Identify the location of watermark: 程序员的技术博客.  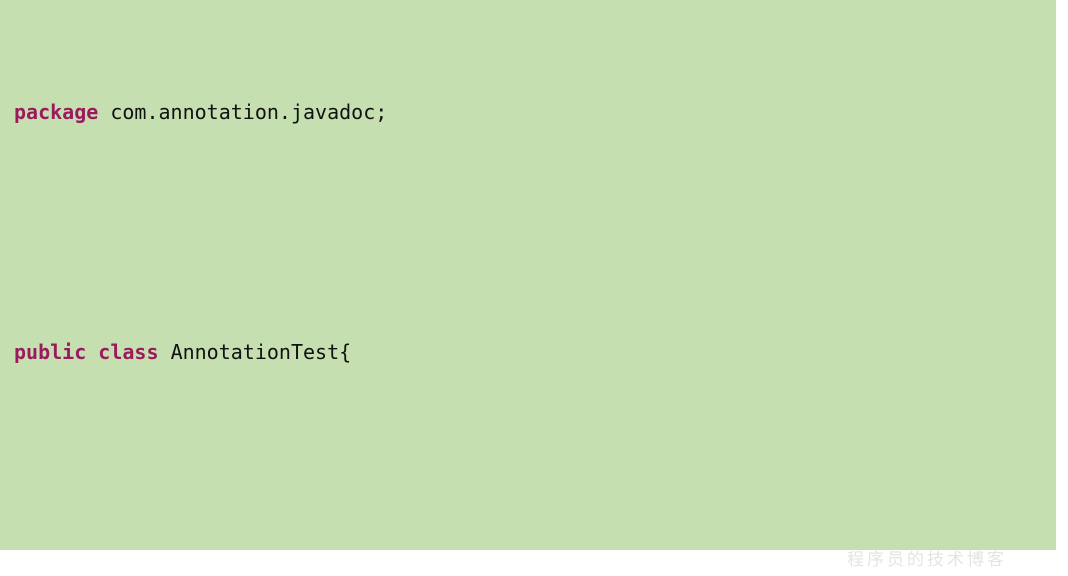
(954, 563).